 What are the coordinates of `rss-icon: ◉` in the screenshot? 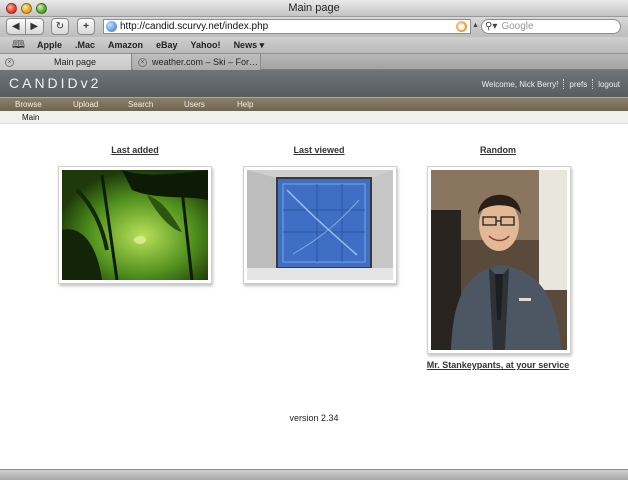 It's located at (461, 26).